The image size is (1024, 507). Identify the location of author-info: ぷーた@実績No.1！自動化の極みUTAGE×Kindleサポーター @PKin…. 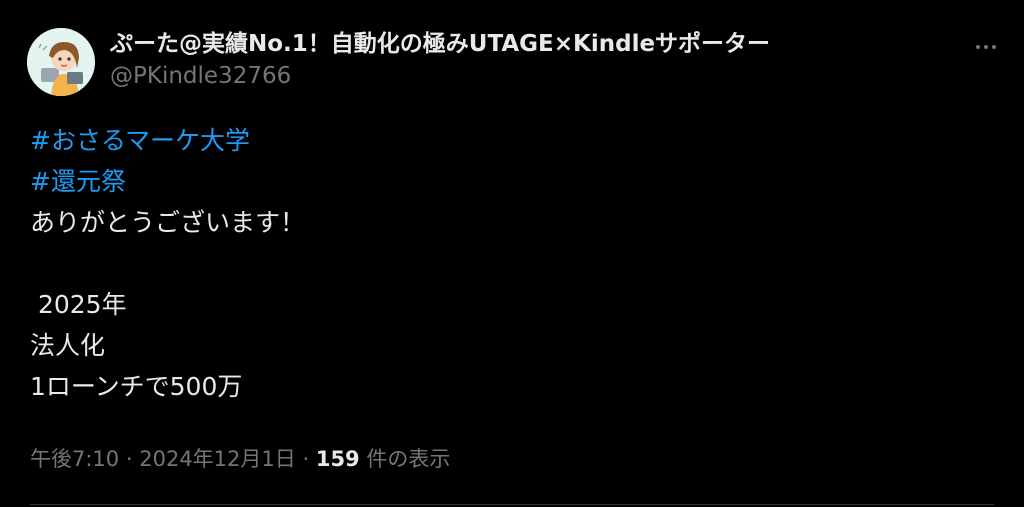
(440, 60).